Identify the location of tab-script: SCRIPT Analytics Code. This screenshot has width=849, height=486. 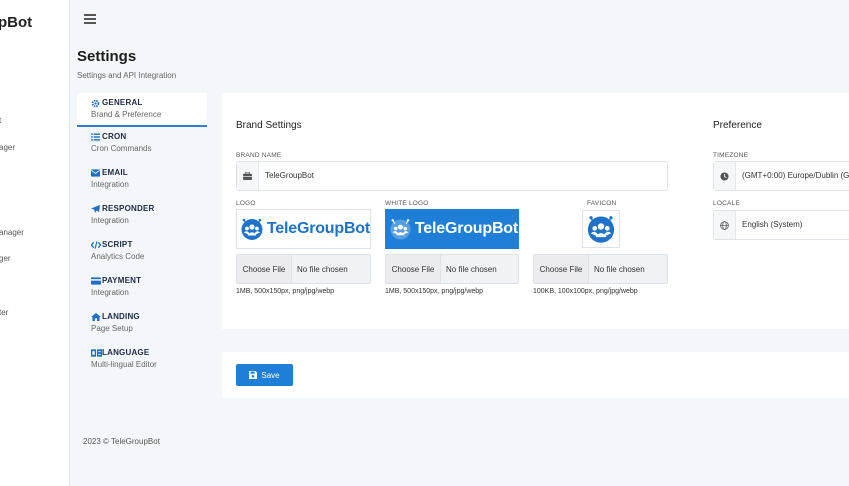
(142, 253).